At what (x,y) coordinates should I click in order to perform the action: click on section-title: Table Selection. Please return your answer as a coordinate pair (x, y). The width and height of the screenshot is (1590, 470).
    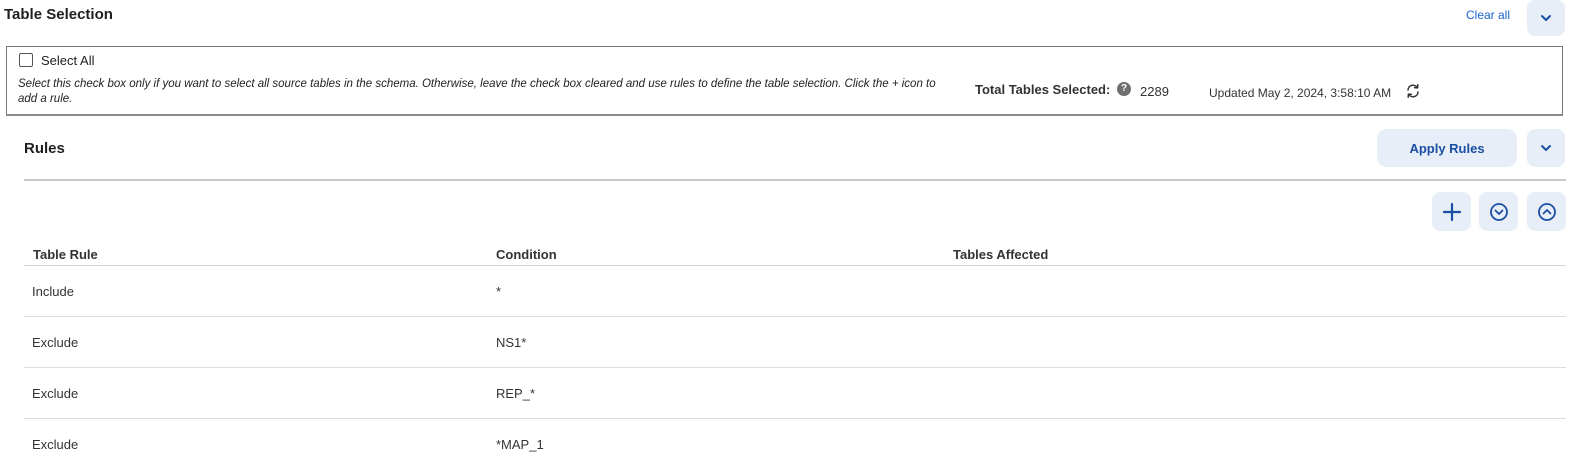
    Looking at the image, I should click on (58, 14).